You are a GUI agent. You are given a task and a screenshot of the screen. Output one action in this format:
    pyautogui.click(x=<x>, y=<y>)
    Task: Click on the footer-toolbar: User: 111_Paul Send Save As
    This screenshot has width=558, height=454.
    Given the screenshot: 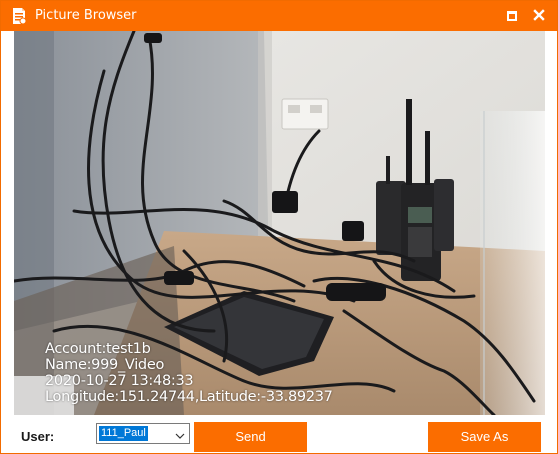 What is the action you would take?
    pyautogui.click(x=279, y=434)
    